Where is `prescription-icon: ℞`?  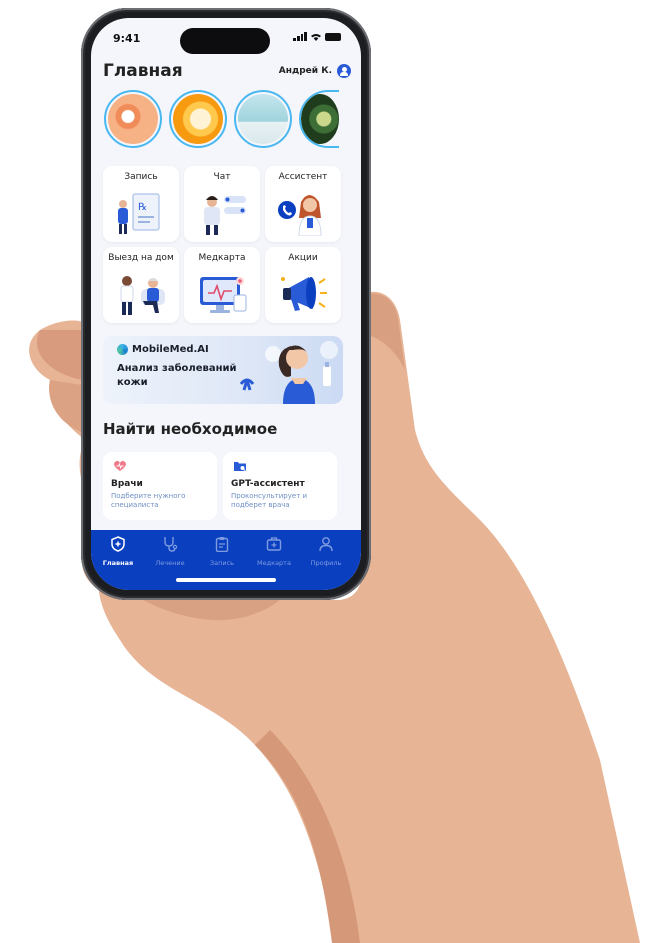 prescription-icon: ℞ is located at coordinates (139, 213).